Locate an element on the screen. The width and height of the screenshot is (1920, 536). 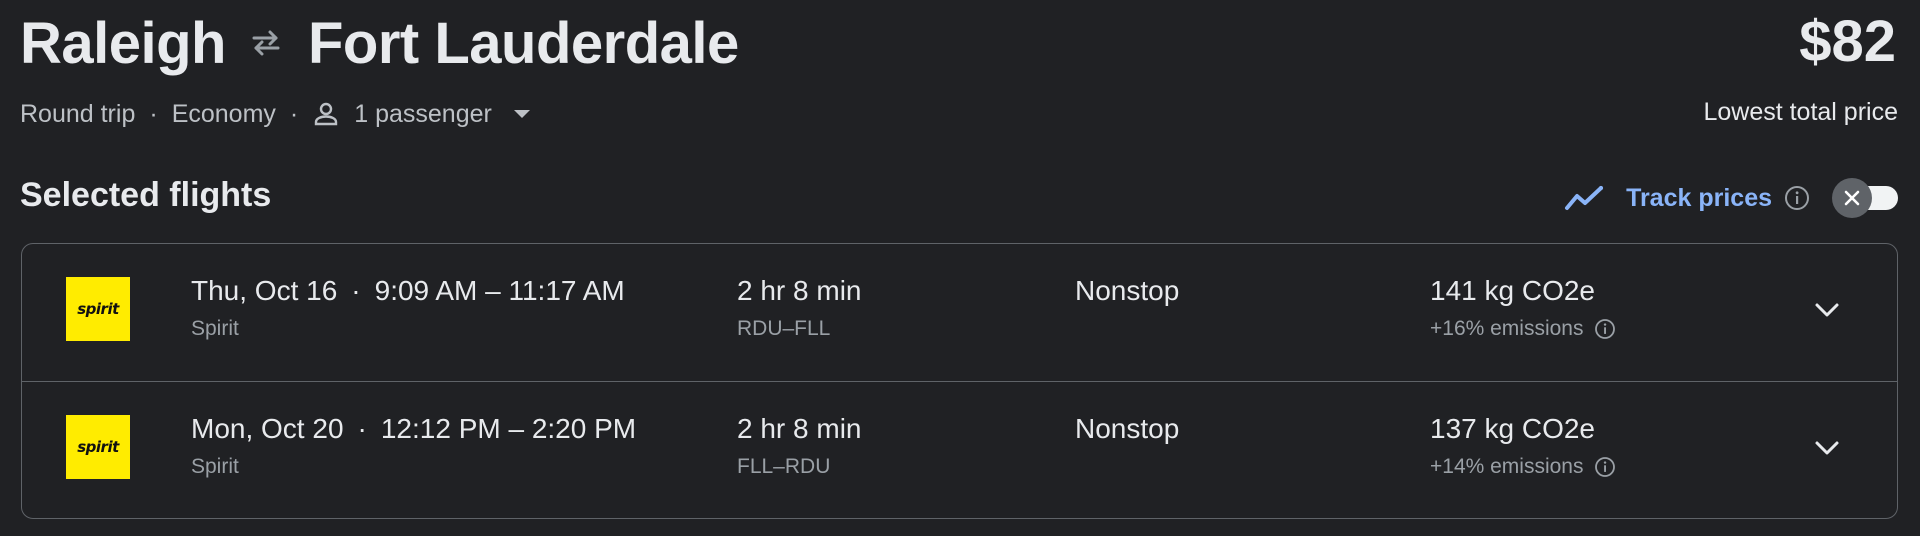
track-prices-toggle is located at coordinates (1866, 198).